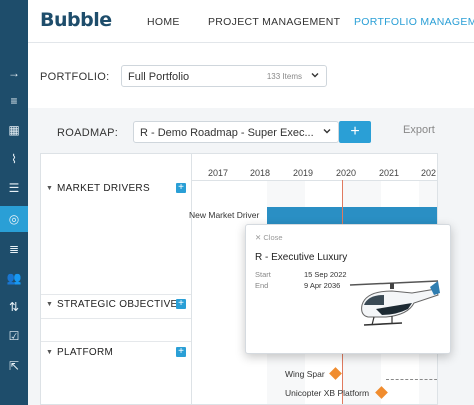 The image size is (474, 405). Describe the element at coordinates (389, 173) in the screenshot. I see `year-label: 2021` at that location.